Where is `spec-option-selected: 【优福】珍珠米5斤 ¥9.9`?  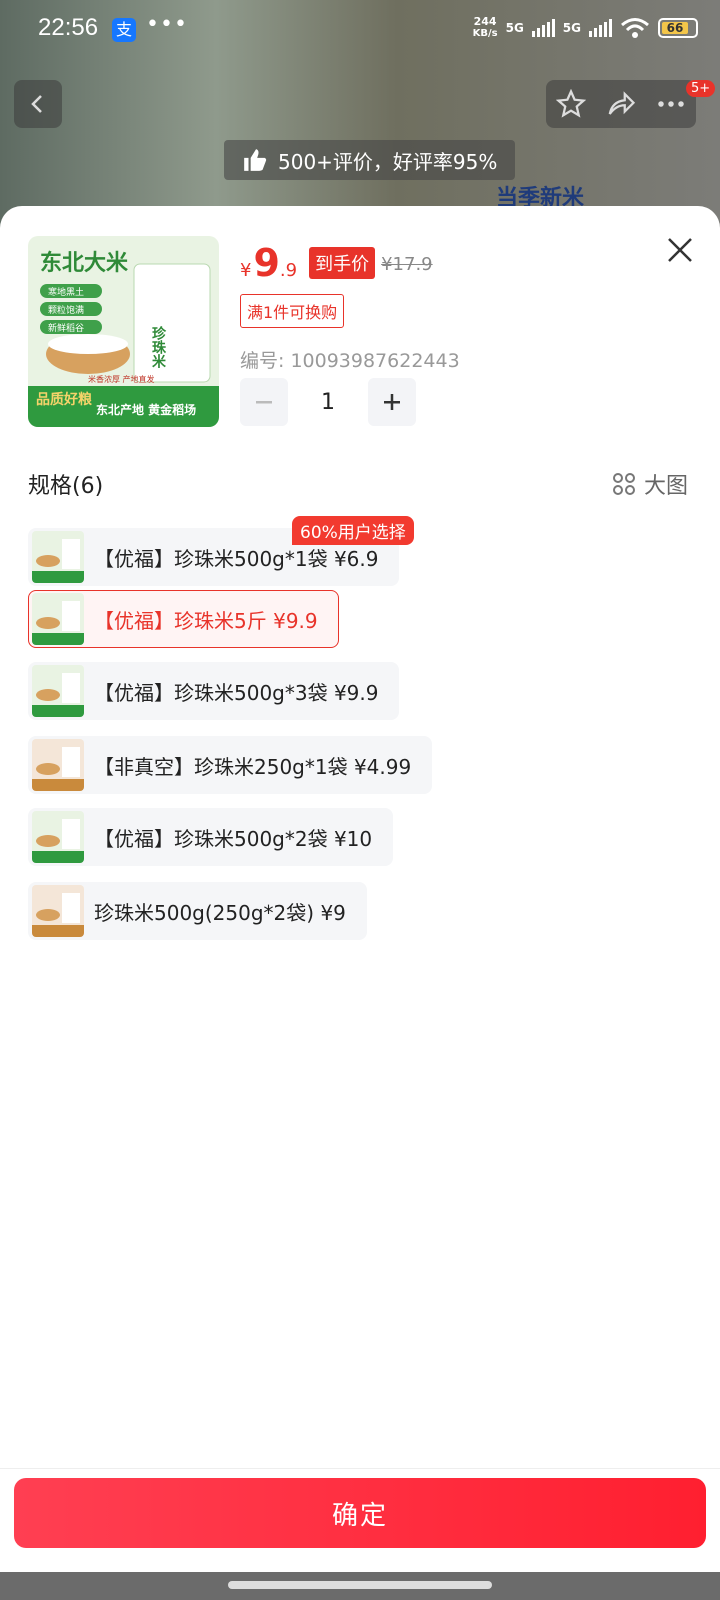
spec-option-selected: 【优福】珍珠米5斤 ¥9.9 is located at coordinates (183, 619).